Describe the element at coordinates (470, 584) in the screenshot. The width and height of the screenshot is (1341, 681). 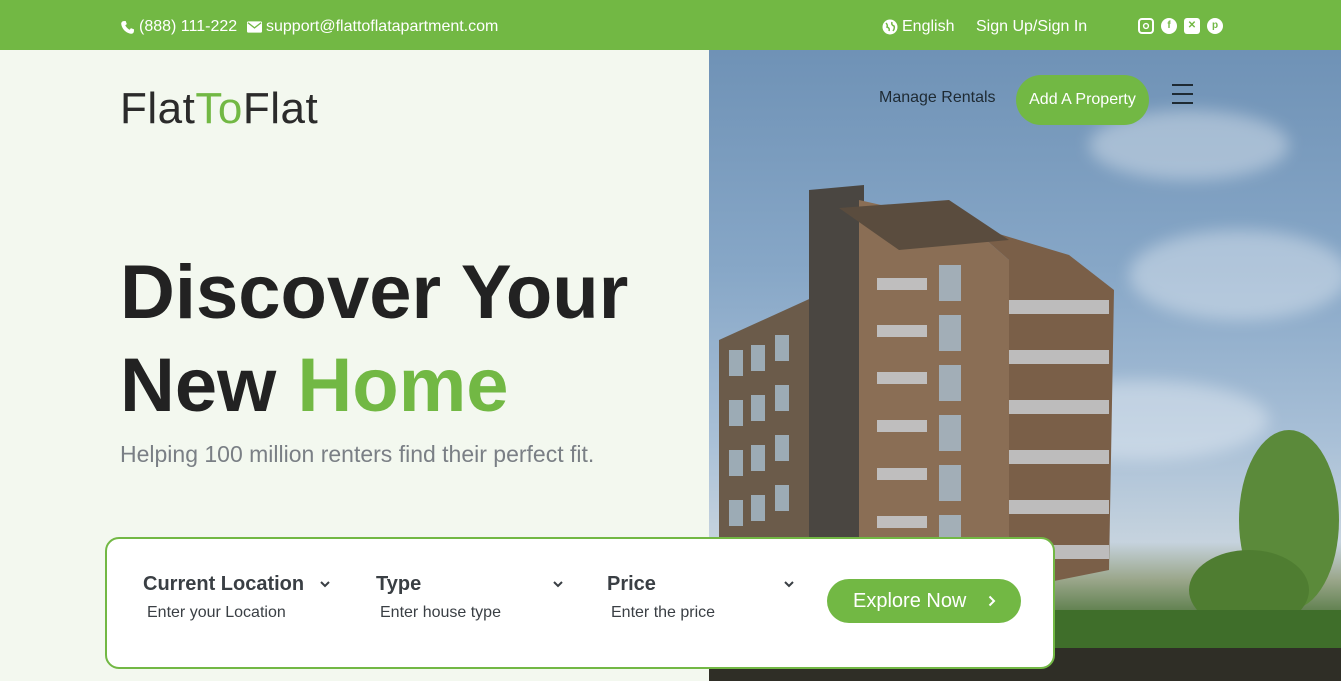
I see `type-dropdown: Type` at that location.